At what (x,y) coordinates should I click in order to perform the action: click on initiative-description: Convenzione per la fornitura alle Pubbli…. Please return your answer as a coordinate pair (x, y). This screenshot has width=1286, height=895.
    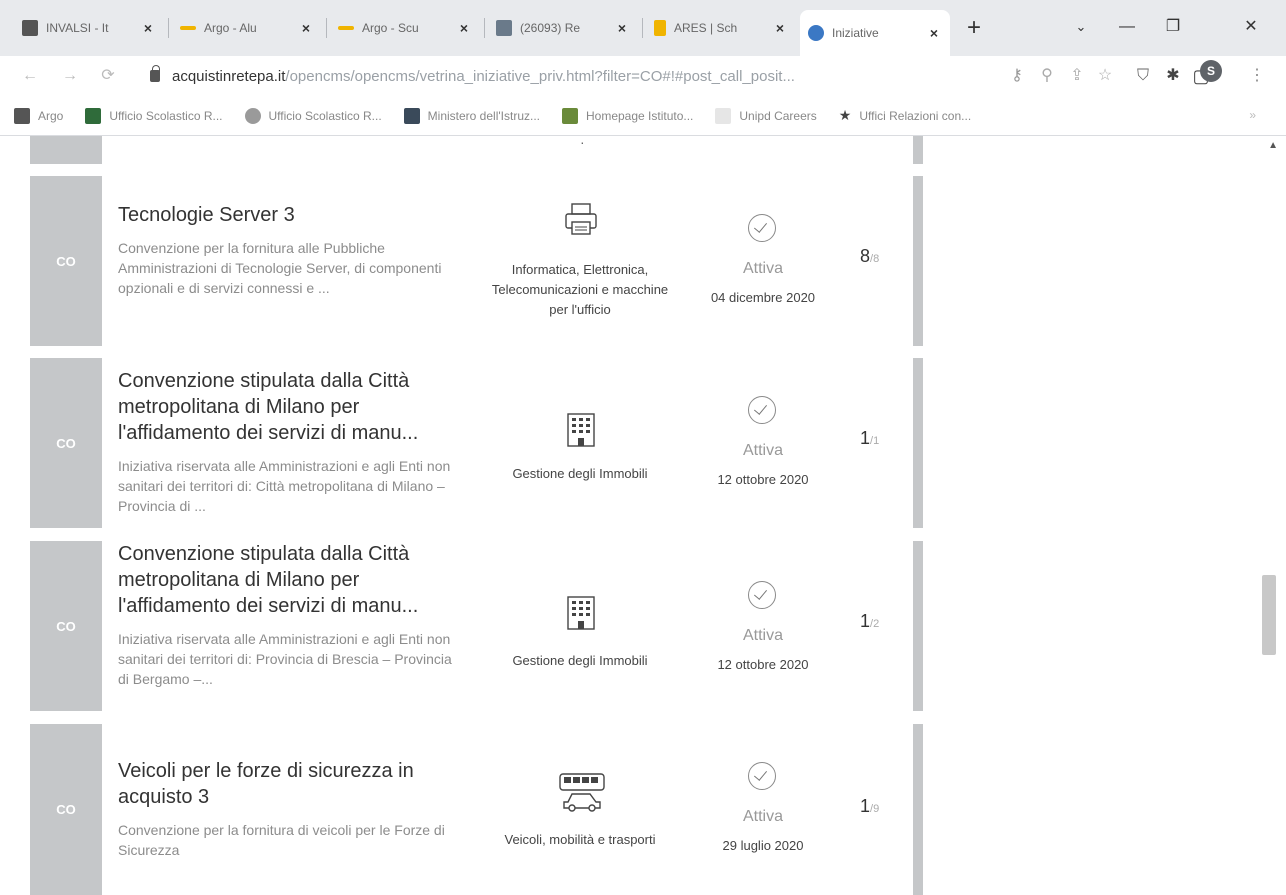
    Looking at the image, I should click on (280, 268).